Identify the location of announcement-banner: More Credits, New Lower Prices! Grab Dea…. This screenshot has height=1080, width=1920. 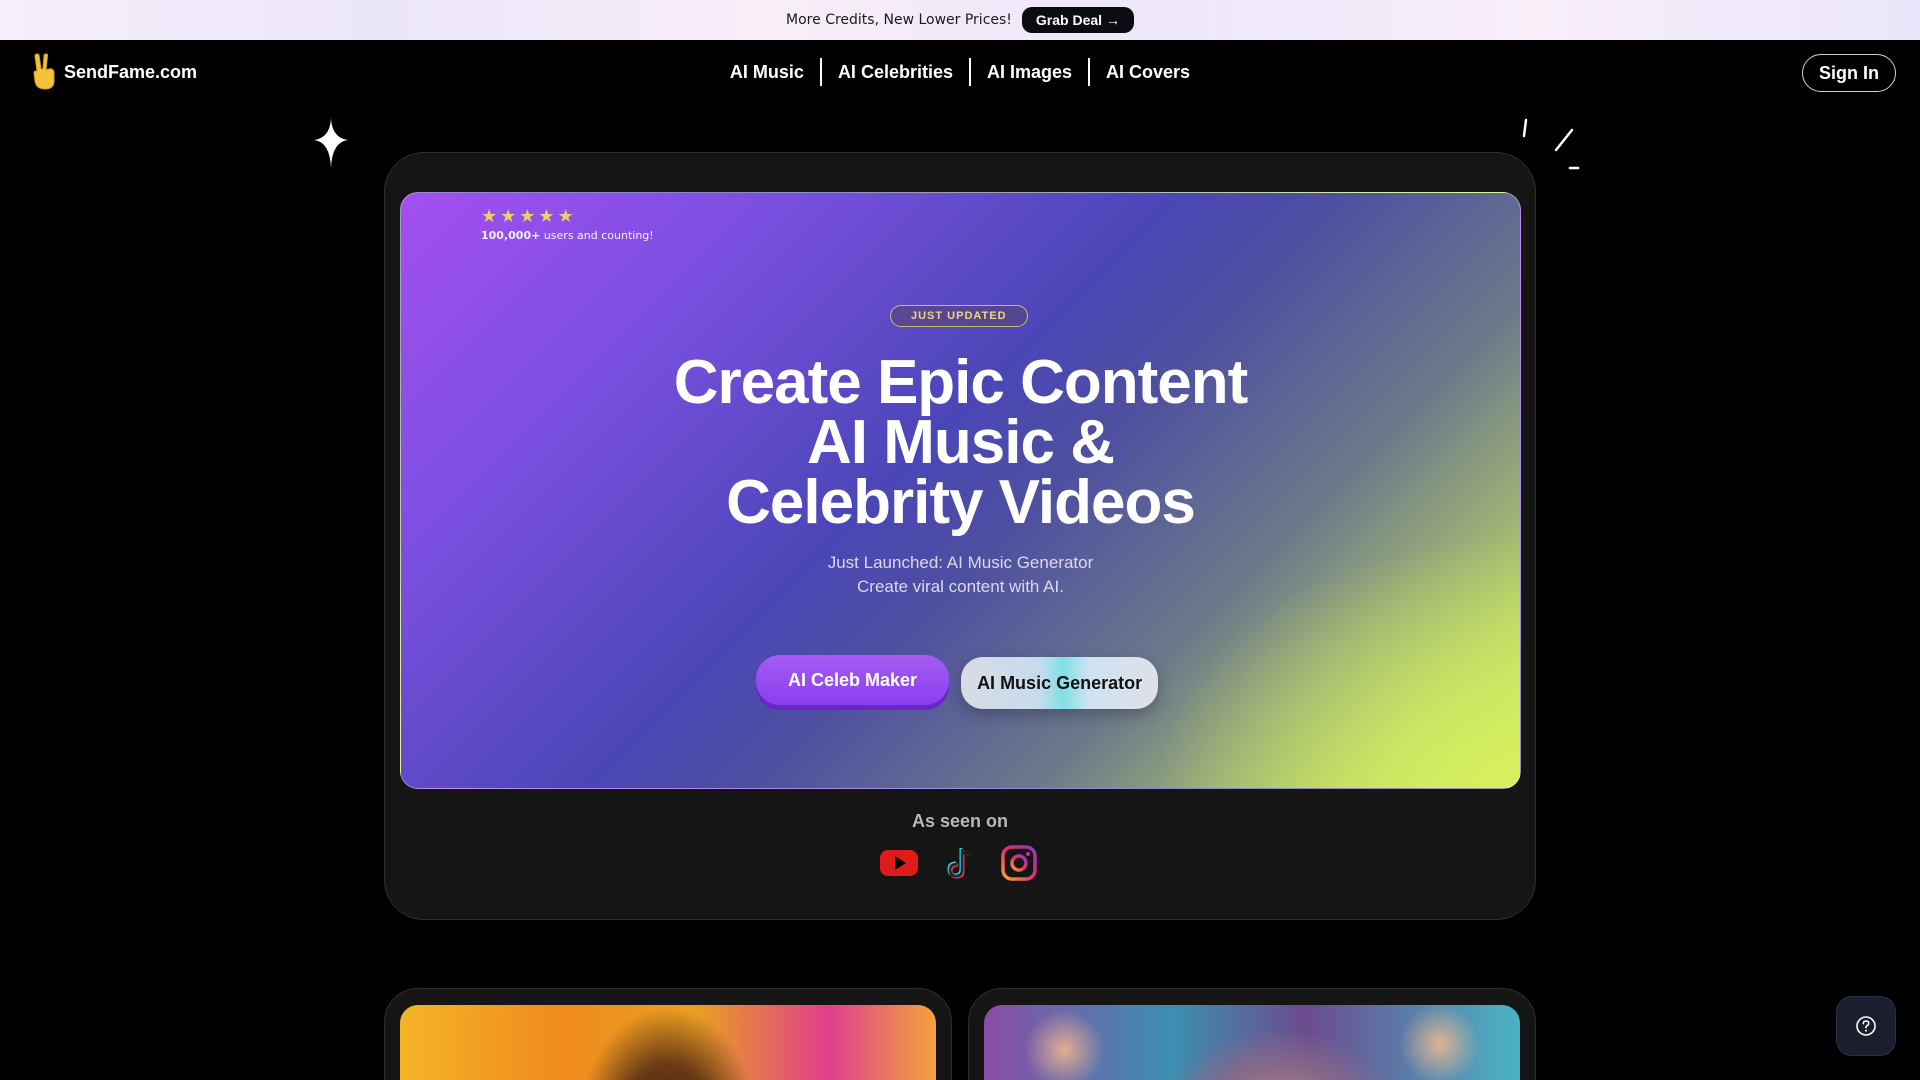
(960, 20).